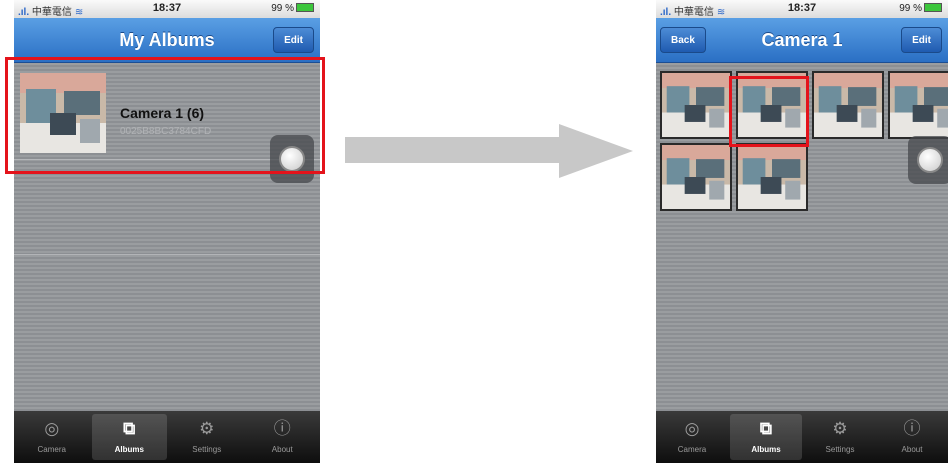 The image size is (948, 463). What do you see at coordinates (167, 254) in the screenshot?
I see `list-divider` at bounding box center [167, 254].